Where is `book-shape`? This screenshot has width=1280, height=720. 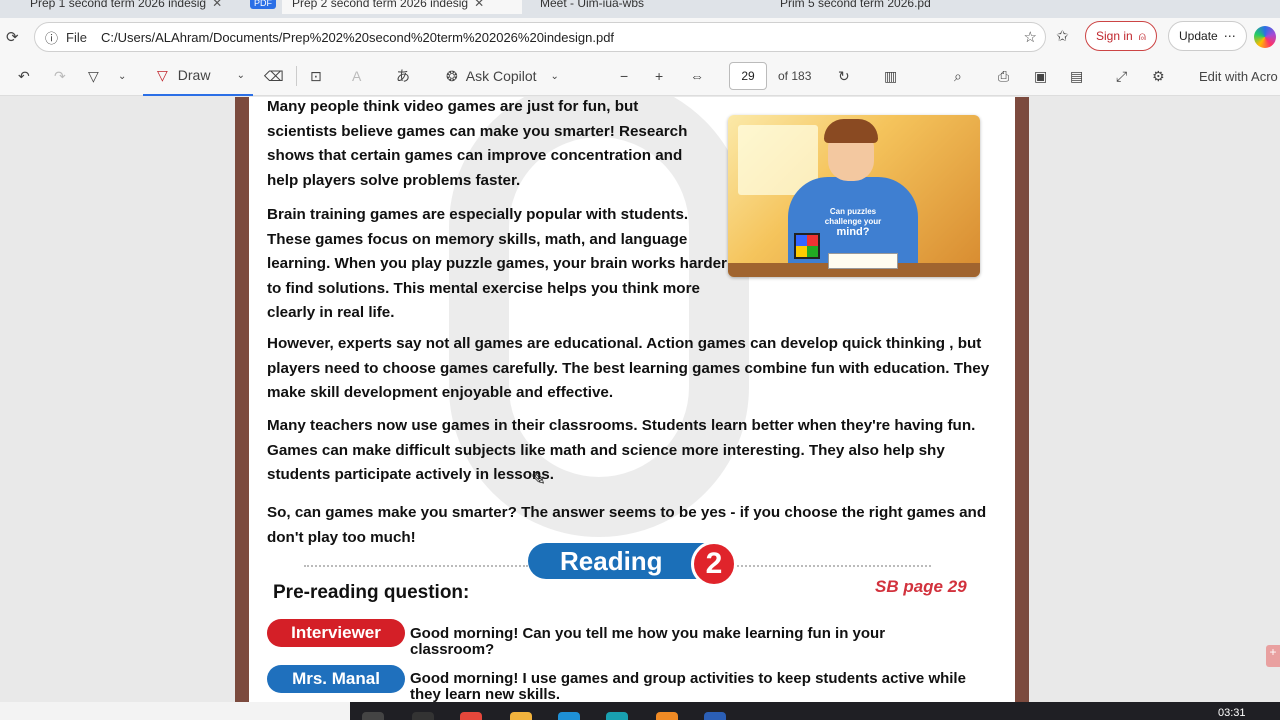 book-shape is located at coordinates (863, 261).